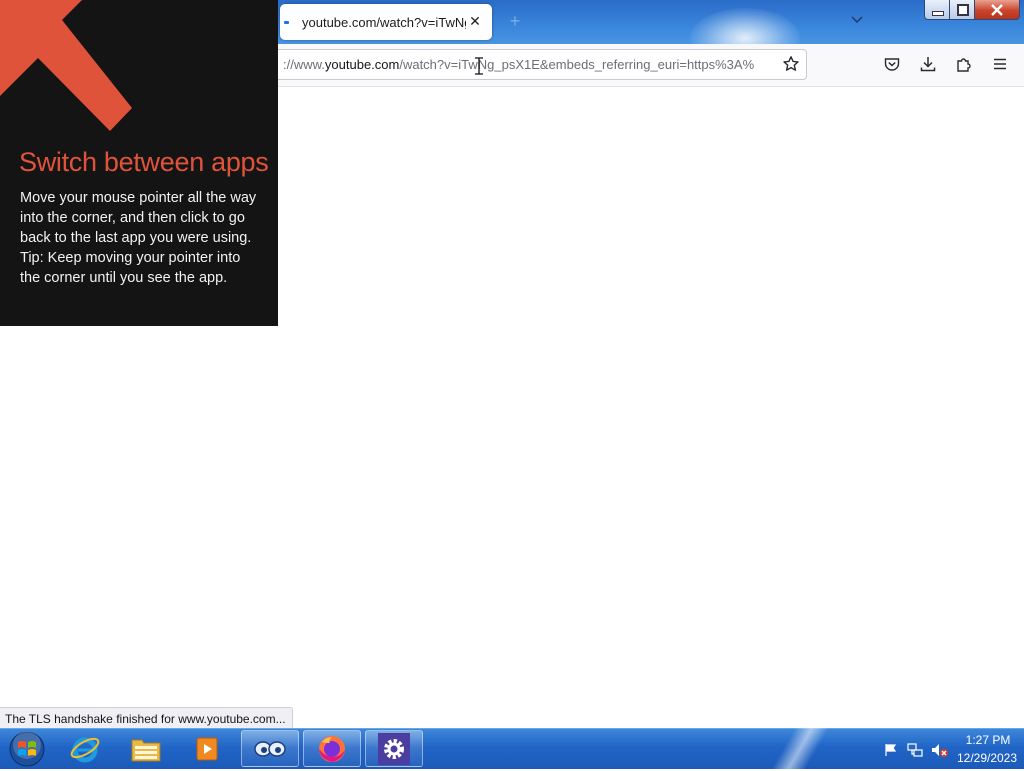 Image resolution: width=1024 pixels, height=771 pixels. I want to click on extensions-icon, so click(964, 64).